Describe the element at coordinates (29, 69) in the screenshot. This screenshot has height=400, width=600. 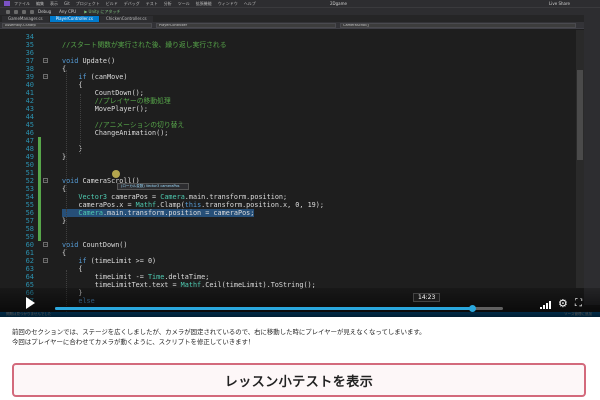
I see `line-number: 38` at that location.